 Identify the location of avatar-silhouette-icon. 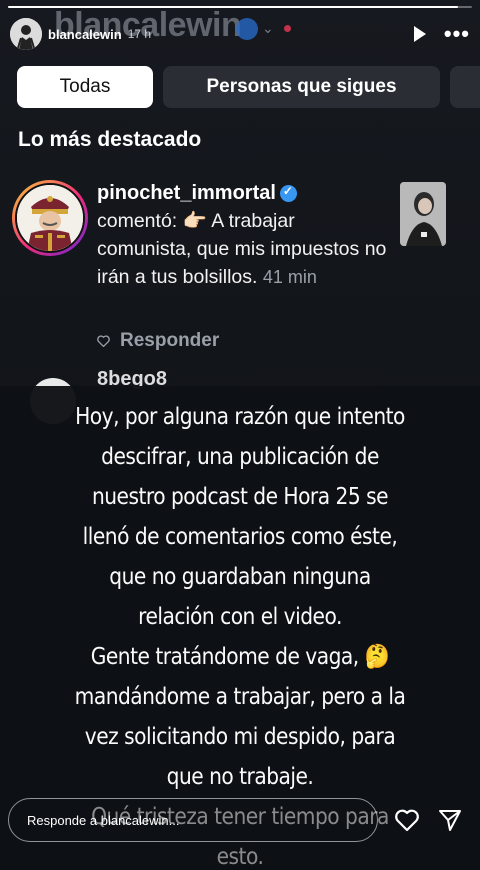
(26, 34).